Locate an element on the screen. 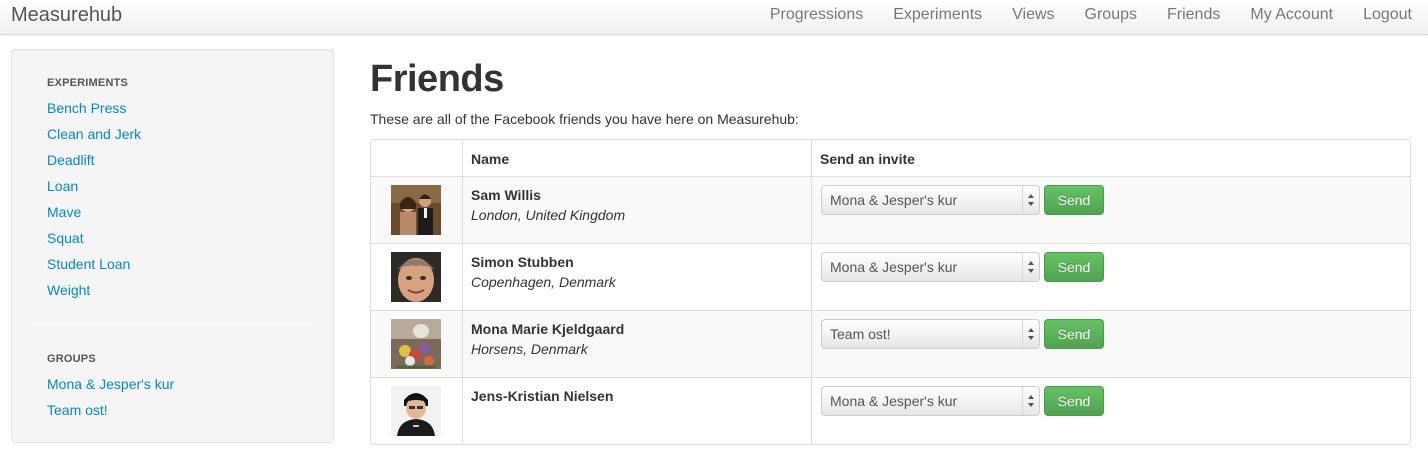  friend-name: Mona Marie Kjeldgaard is located at coordinates (548, 329).